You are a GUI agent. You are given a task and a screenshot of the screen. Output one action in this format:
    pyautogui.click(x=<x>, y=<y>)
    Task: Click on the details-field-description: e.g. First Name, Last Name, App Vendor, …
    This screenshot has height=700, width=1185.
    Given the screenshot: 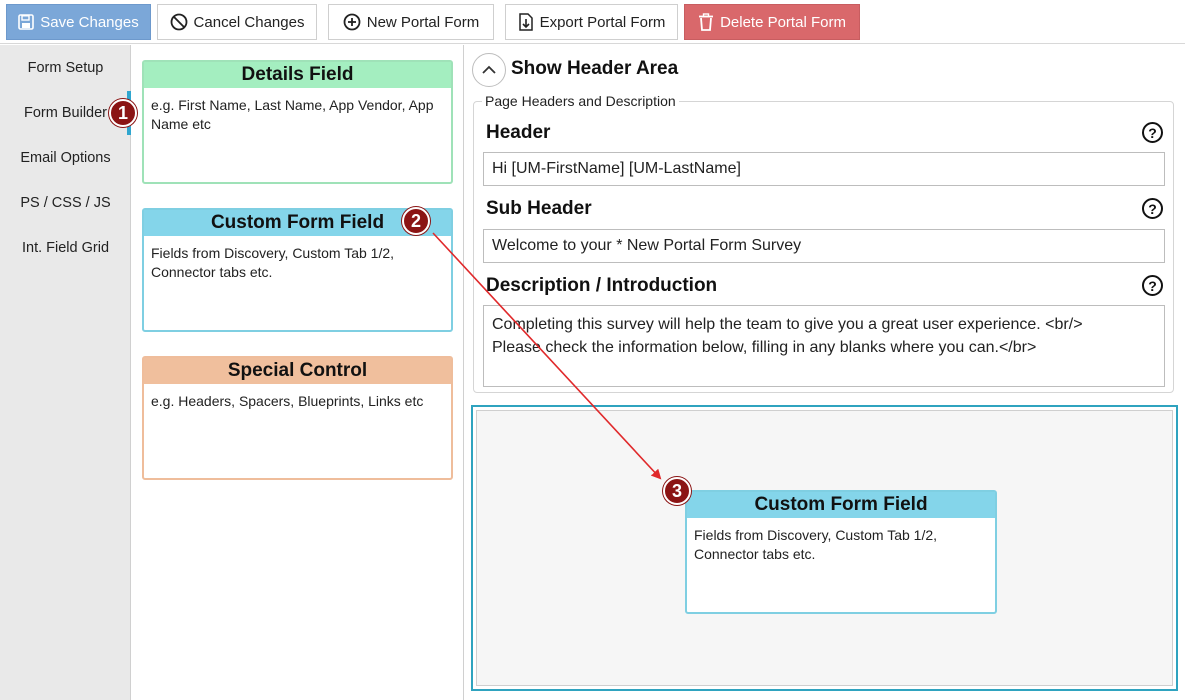 What is the action you would take?
    pyautogui.click(x=292, y=114)
    